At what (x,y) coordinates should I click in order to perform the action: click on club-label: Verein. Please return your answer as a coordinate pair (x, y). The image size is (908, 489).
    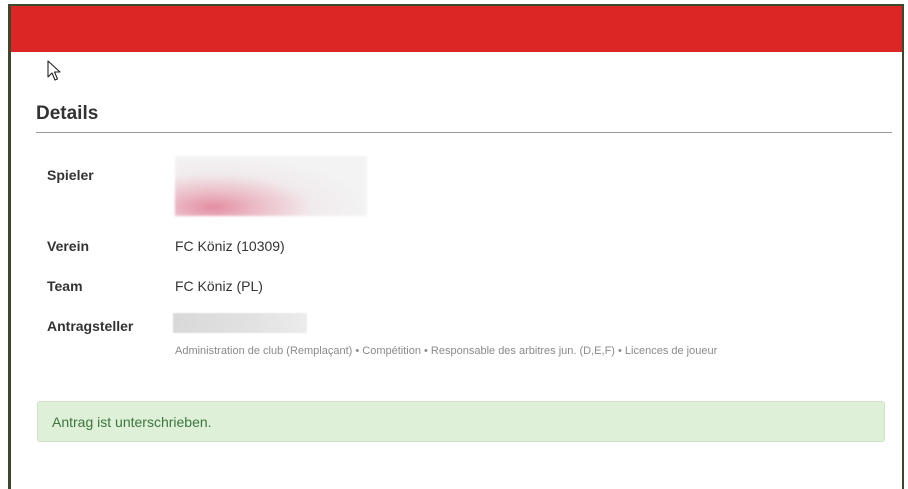
    Looking at the image, I should click on (68, 246).